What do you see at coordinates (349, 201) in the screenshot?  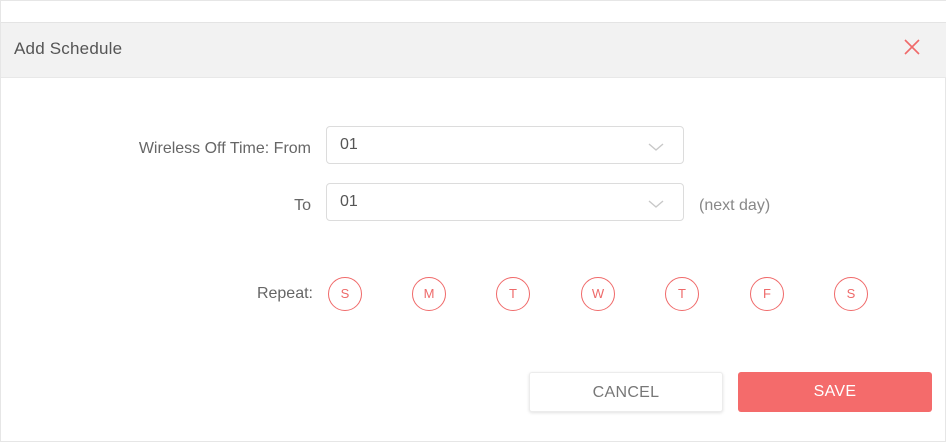 I see `to-hour-value: 01` at bounding box center [349, 201].